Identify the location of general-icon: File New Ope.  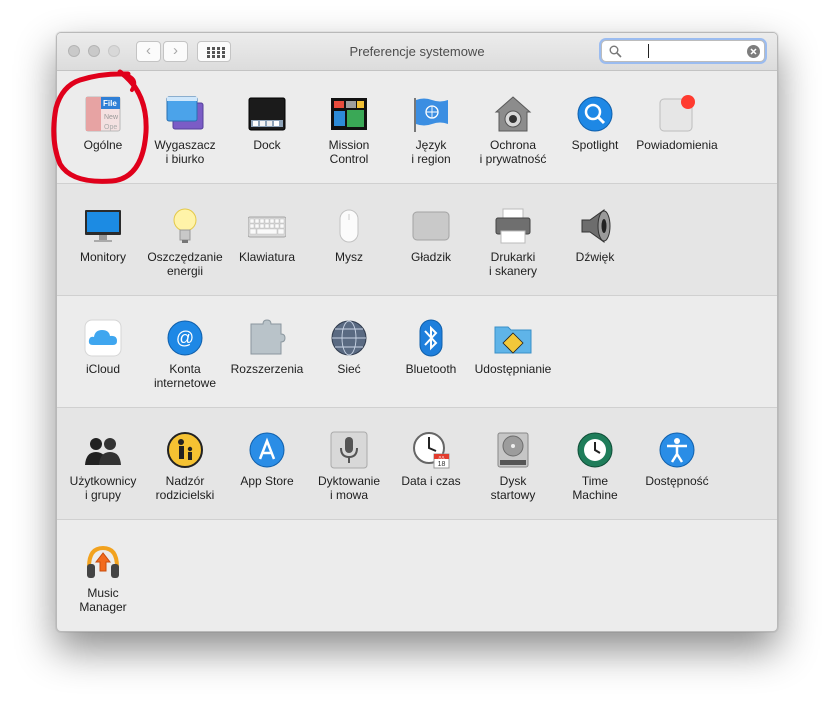
(103, 114).